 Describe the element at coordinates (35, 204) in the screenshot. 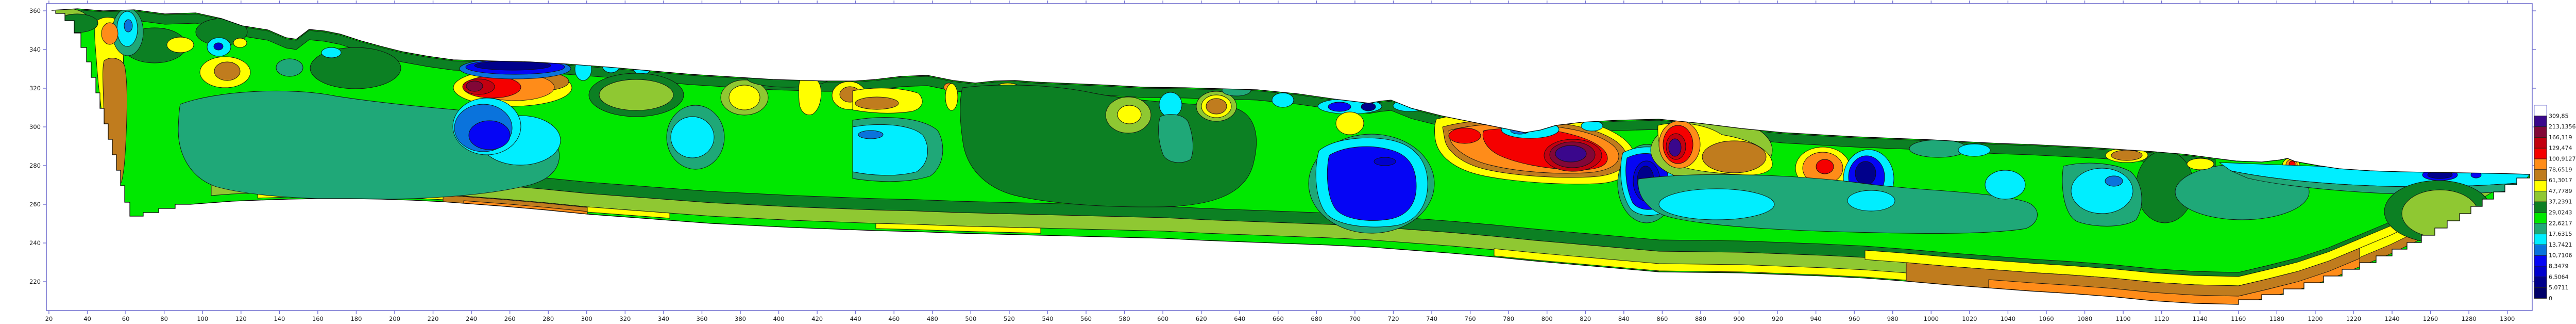

I see `y-tick-label: 260` at that location.